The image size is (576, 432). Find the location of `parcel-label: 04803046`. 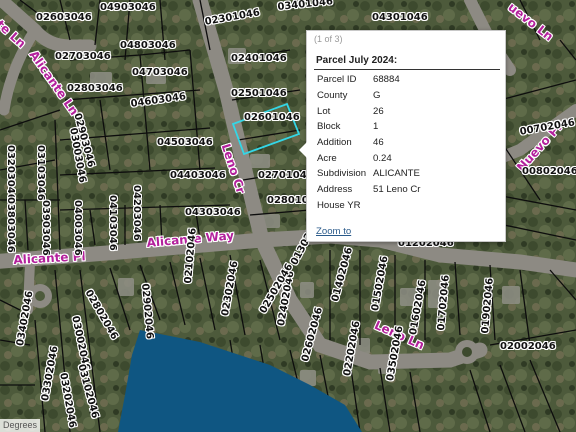

parcel-label: 04803046 is located at coordinates (148, 45).